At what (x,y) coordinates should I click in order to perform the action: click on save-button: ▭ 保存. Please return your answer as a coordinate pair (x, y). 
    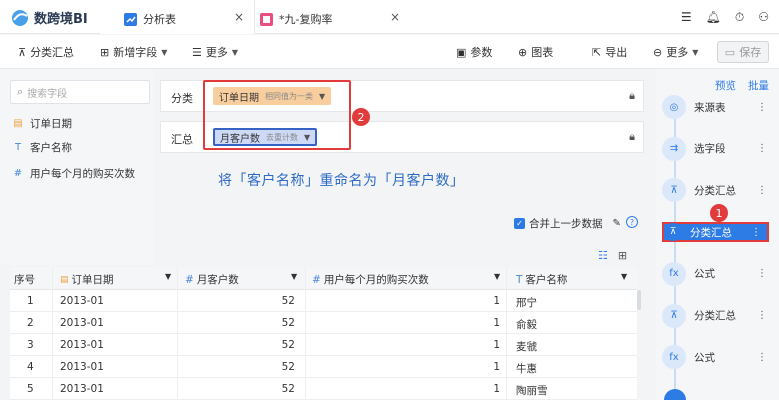
    Looking at the image, I should click on (743, 52).